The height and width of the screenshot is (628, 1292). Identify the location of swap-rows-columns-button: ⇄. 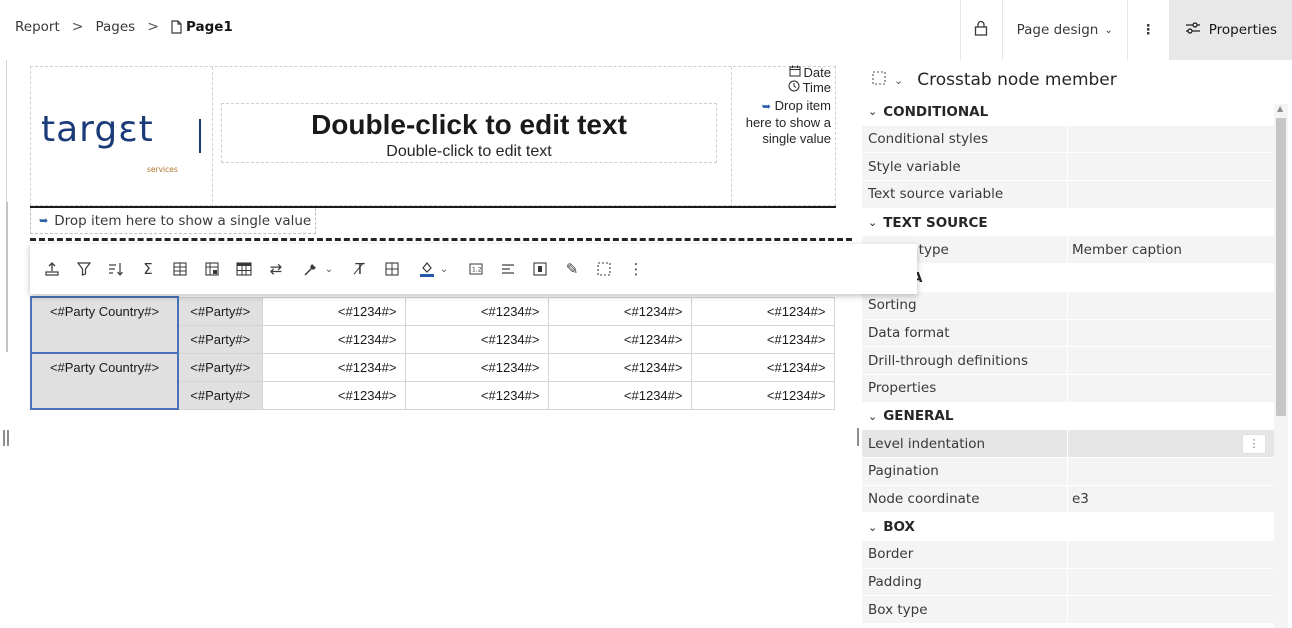
(276, 269).